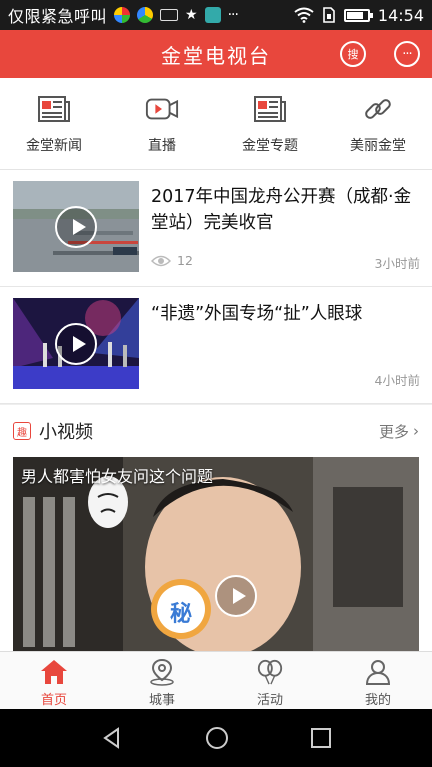 The height and width of the screenshot is (767, 432). Describe the element at coordinates (355, 15) in the screenshot. I see `battery-level` at that location.